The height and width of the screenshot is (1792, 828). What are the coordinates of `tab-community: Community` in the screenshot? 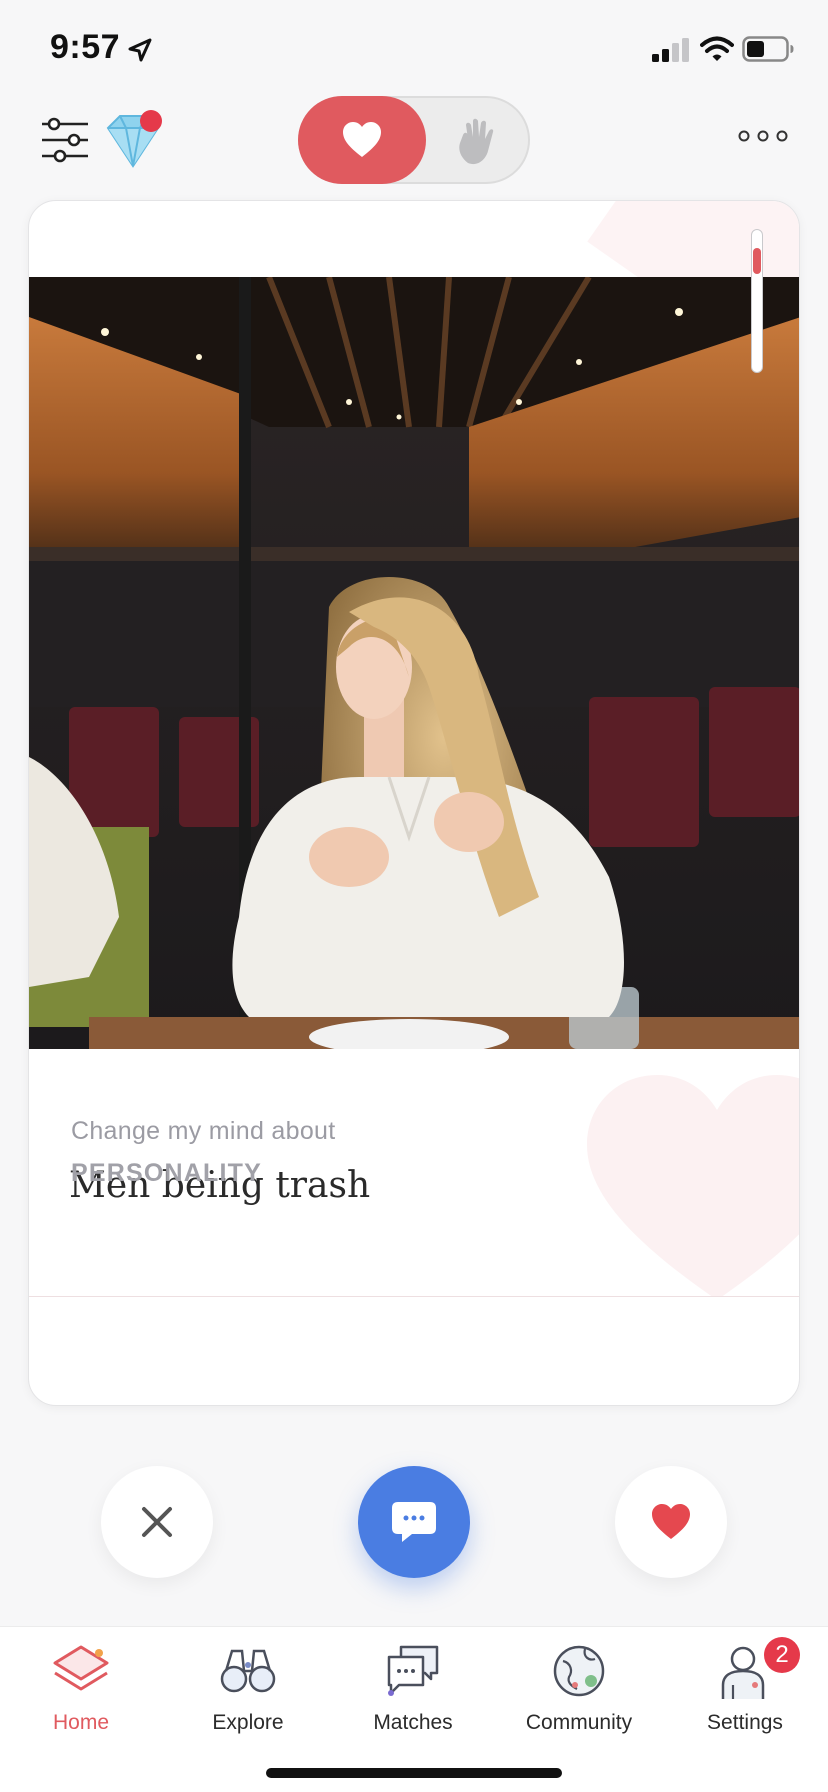 It's located at (579, 1696).